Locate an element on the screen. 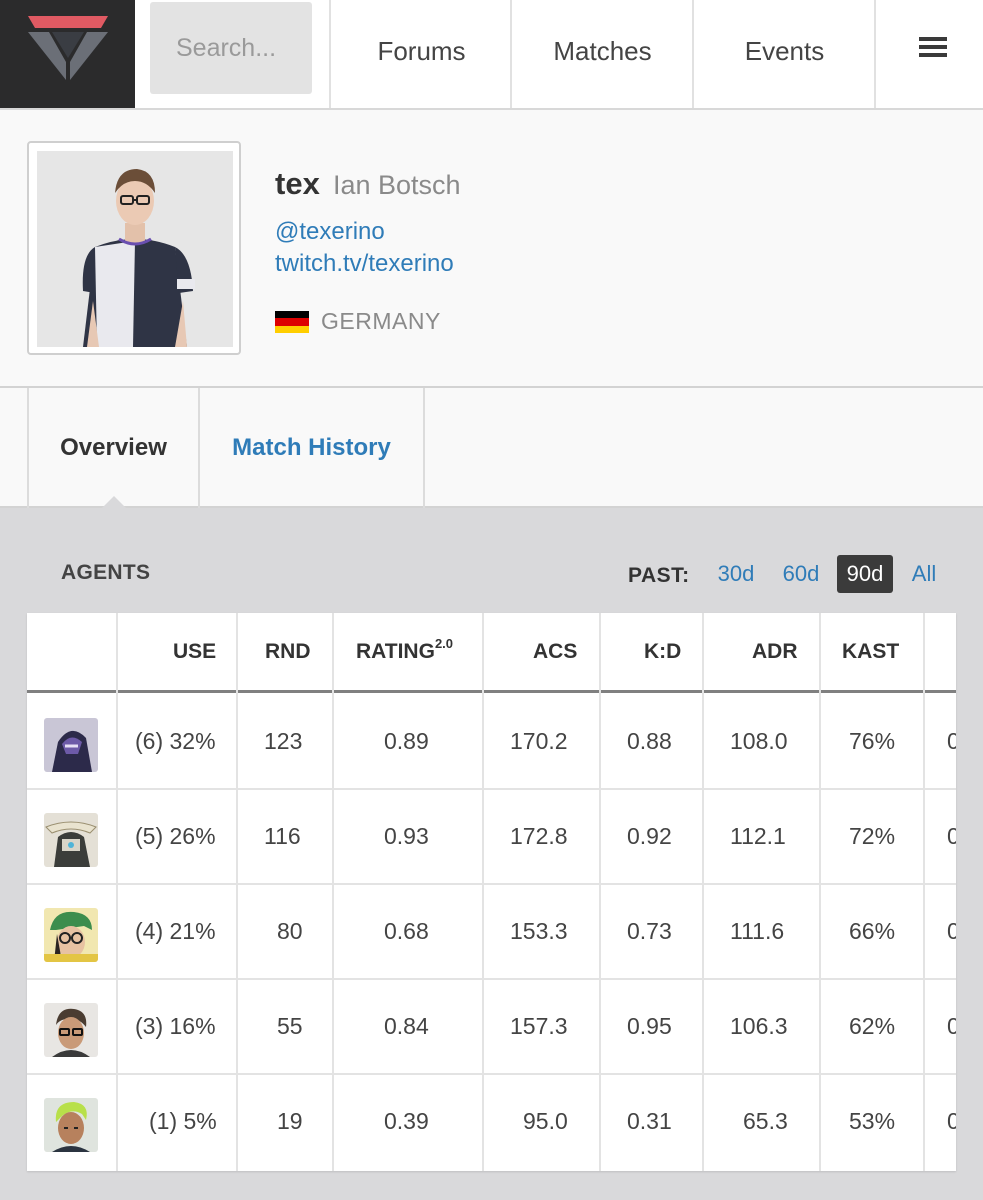 This screenshot has height=1200, width=983. killjoy-icon is located at coordinates (71, 935).